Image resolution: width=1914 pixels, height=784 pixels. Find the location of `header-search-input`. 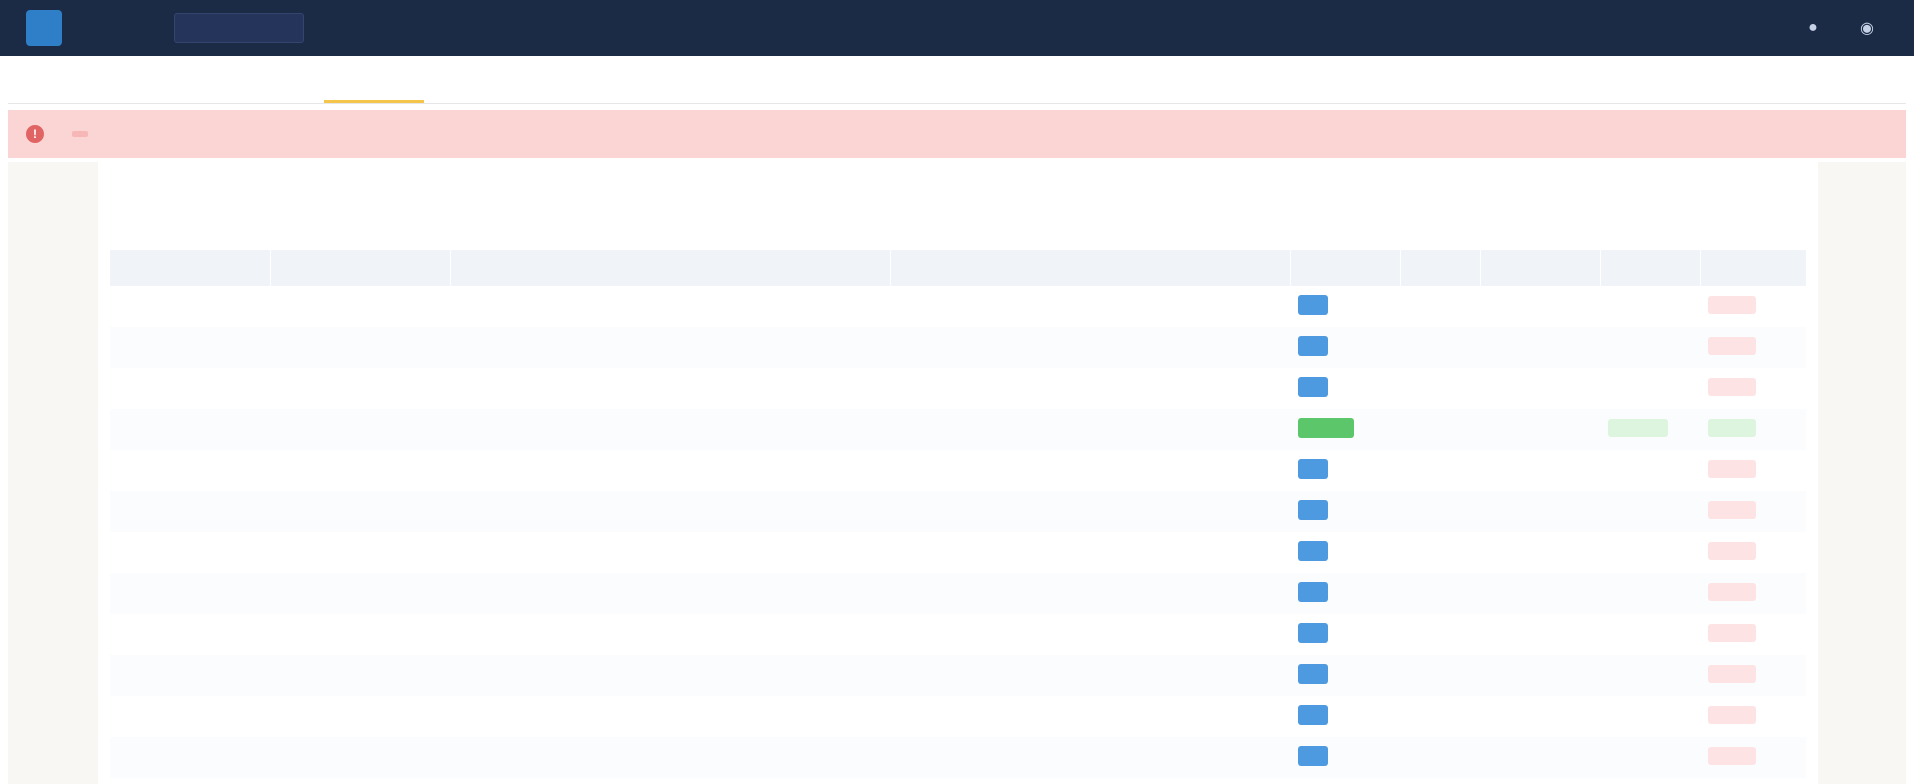

header-search-input is located at coordinates (239, 28).